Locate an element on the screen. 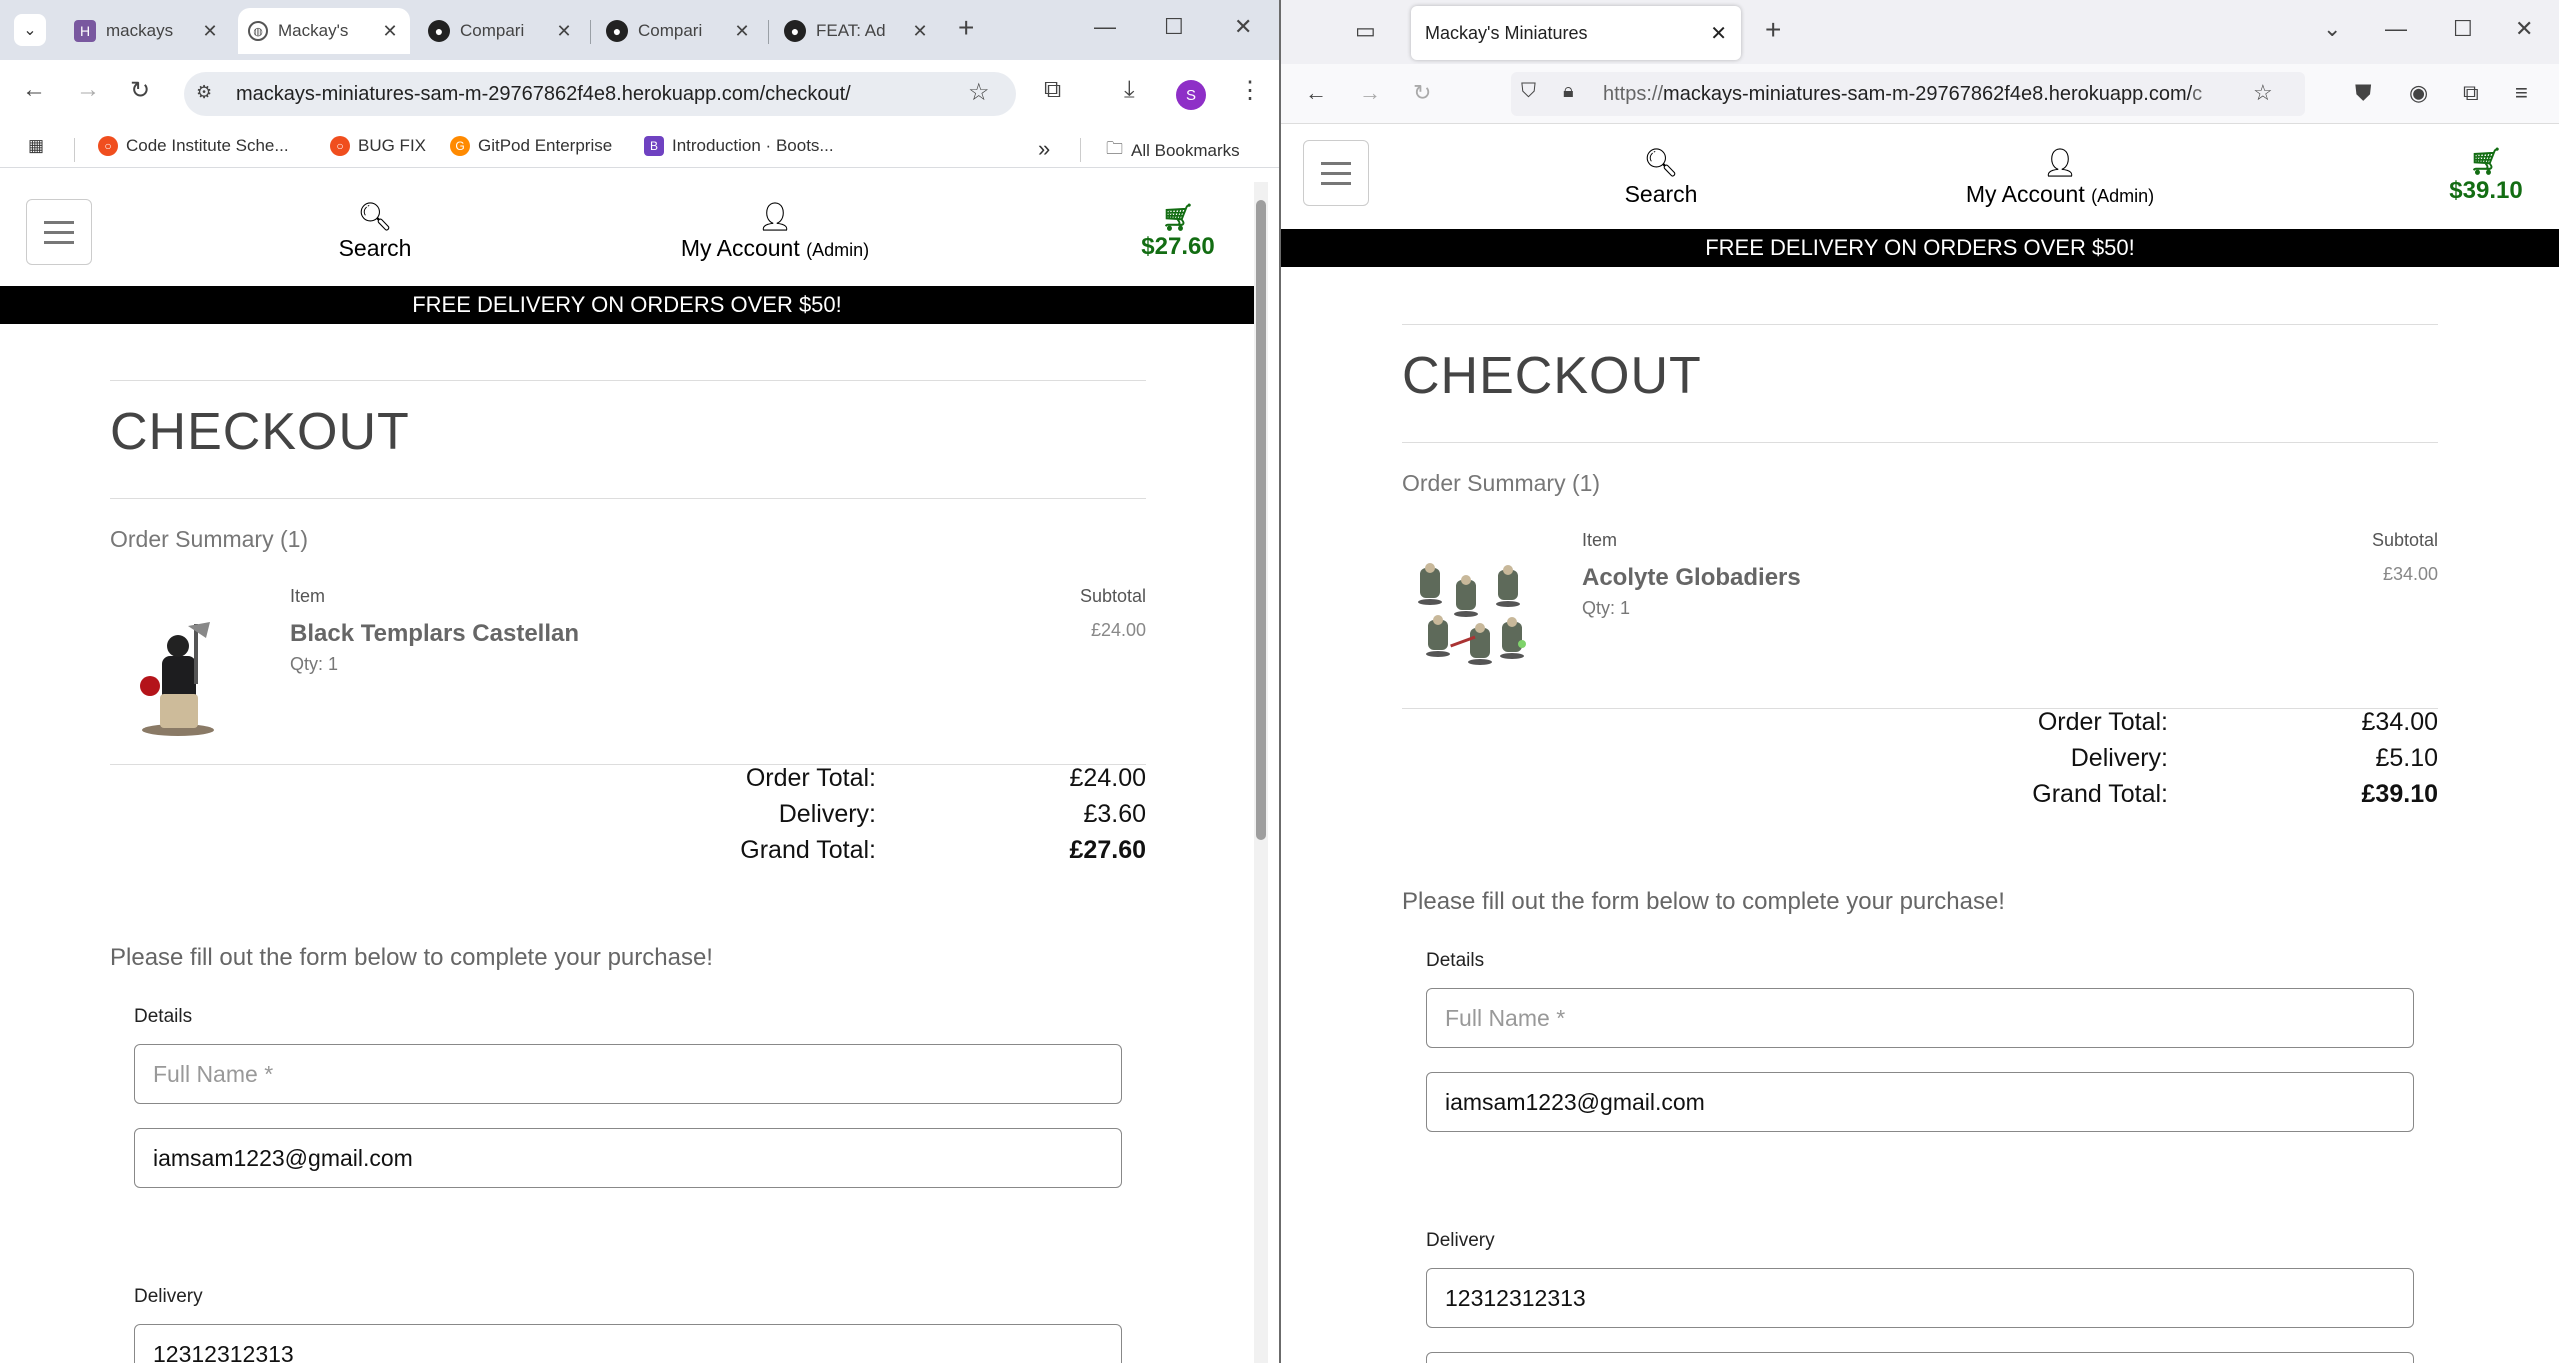 This screenshot has width=2559, height=1363. tab-groups-icon: ▭ is located at coordinates (1365, 31).